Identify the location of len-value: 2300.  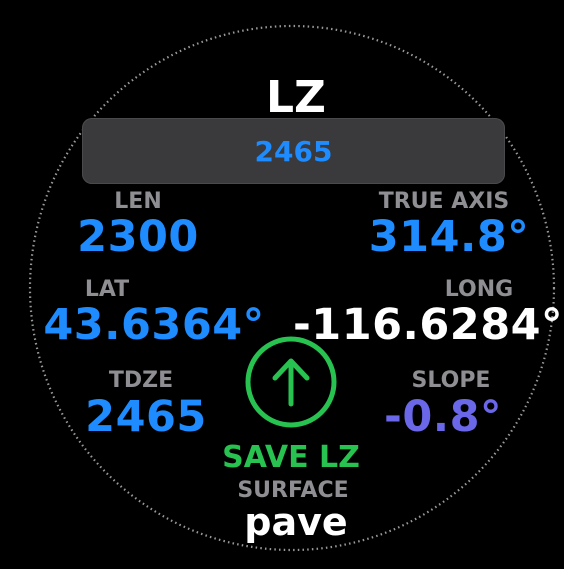
(138, 237).